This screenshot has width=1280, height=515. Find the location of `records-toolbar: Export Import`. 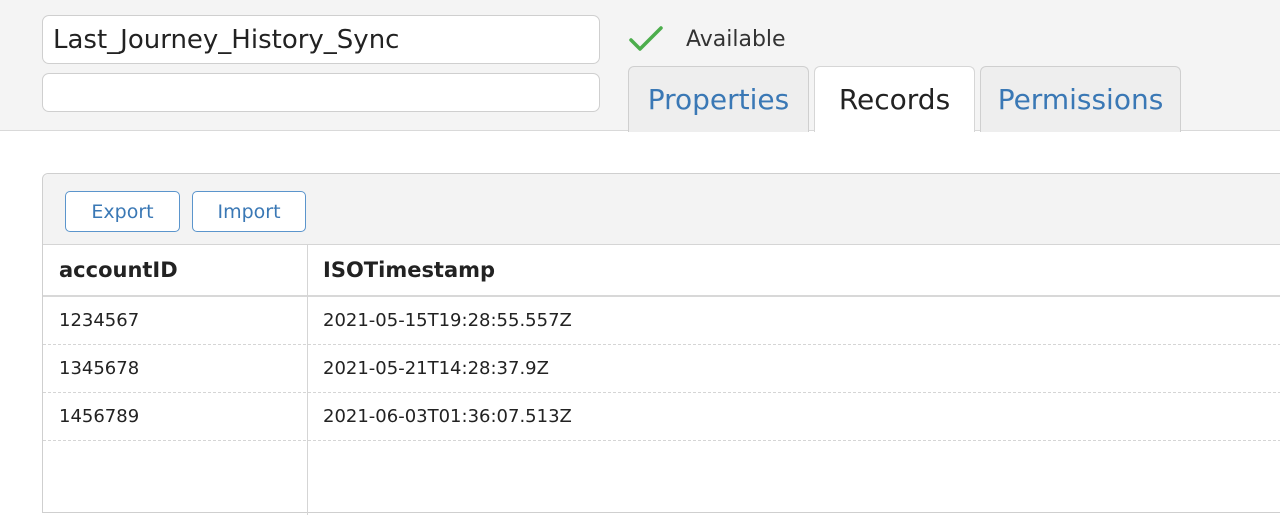

records-toolbar: Export Import is located at coordinates (661, 209).